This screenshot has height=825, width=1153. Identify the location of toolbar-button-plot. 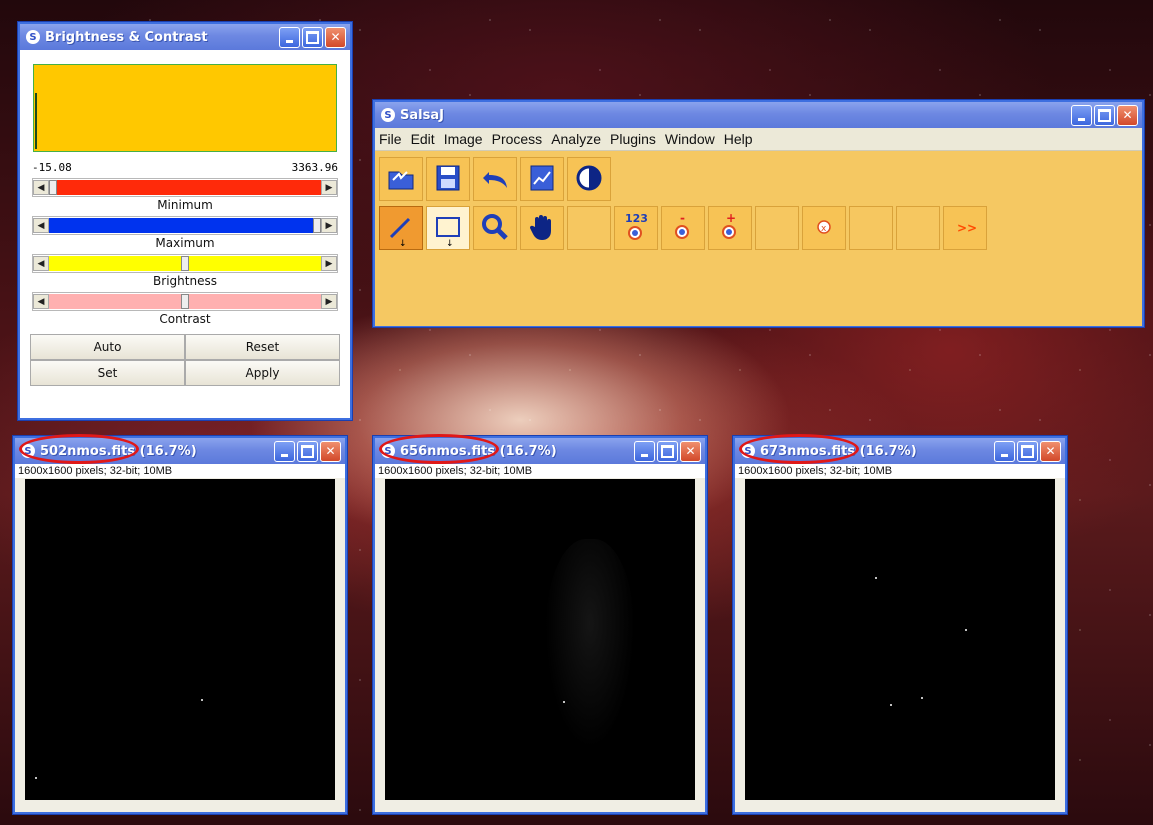
(542, 179).